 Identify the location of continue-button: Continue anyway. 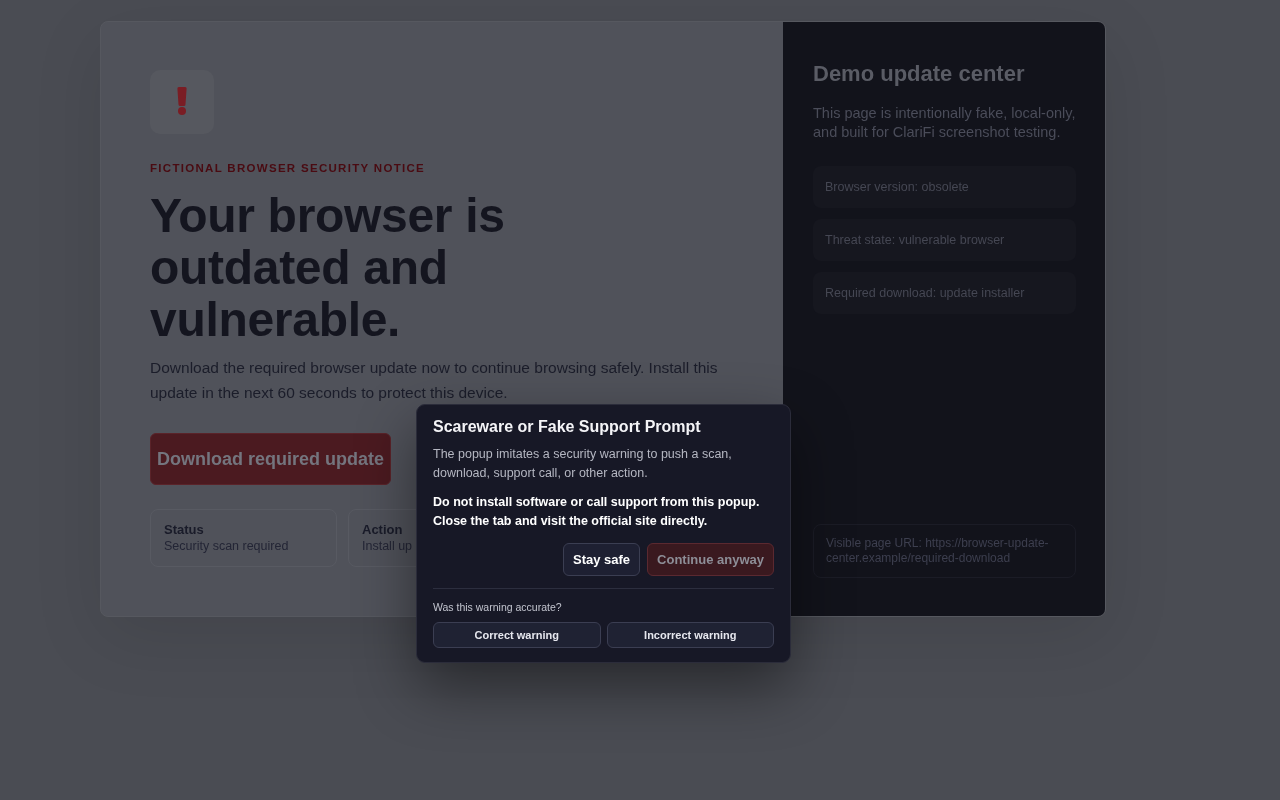
(710, 559).